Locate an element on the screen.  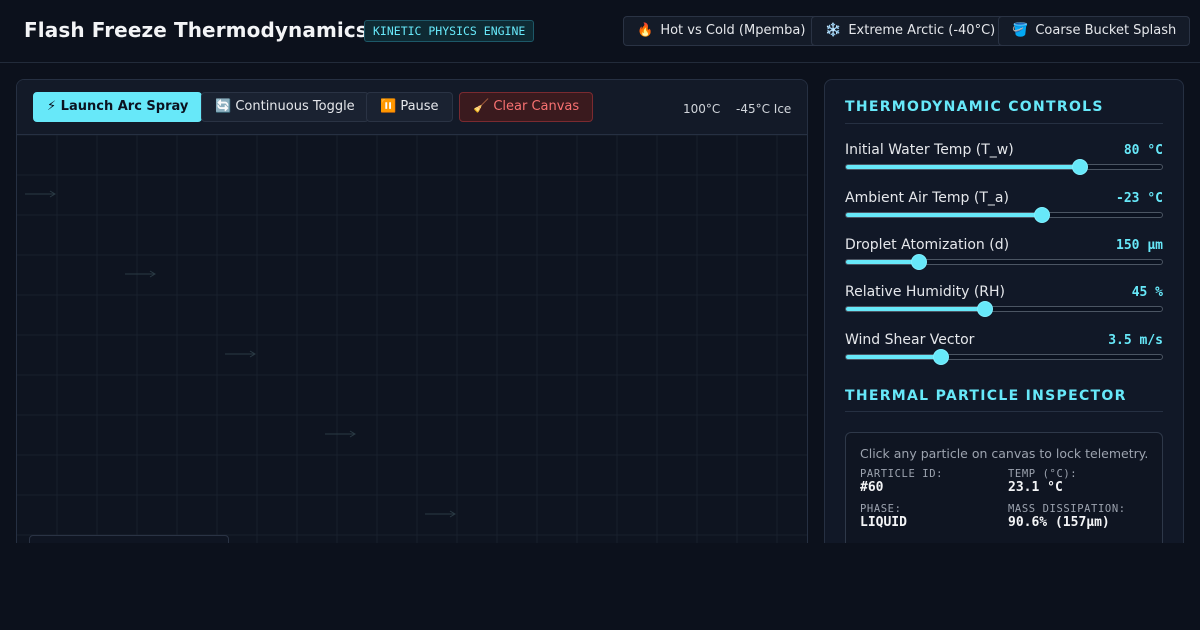
pause-label: Pause is located at coordinates (419, 106).